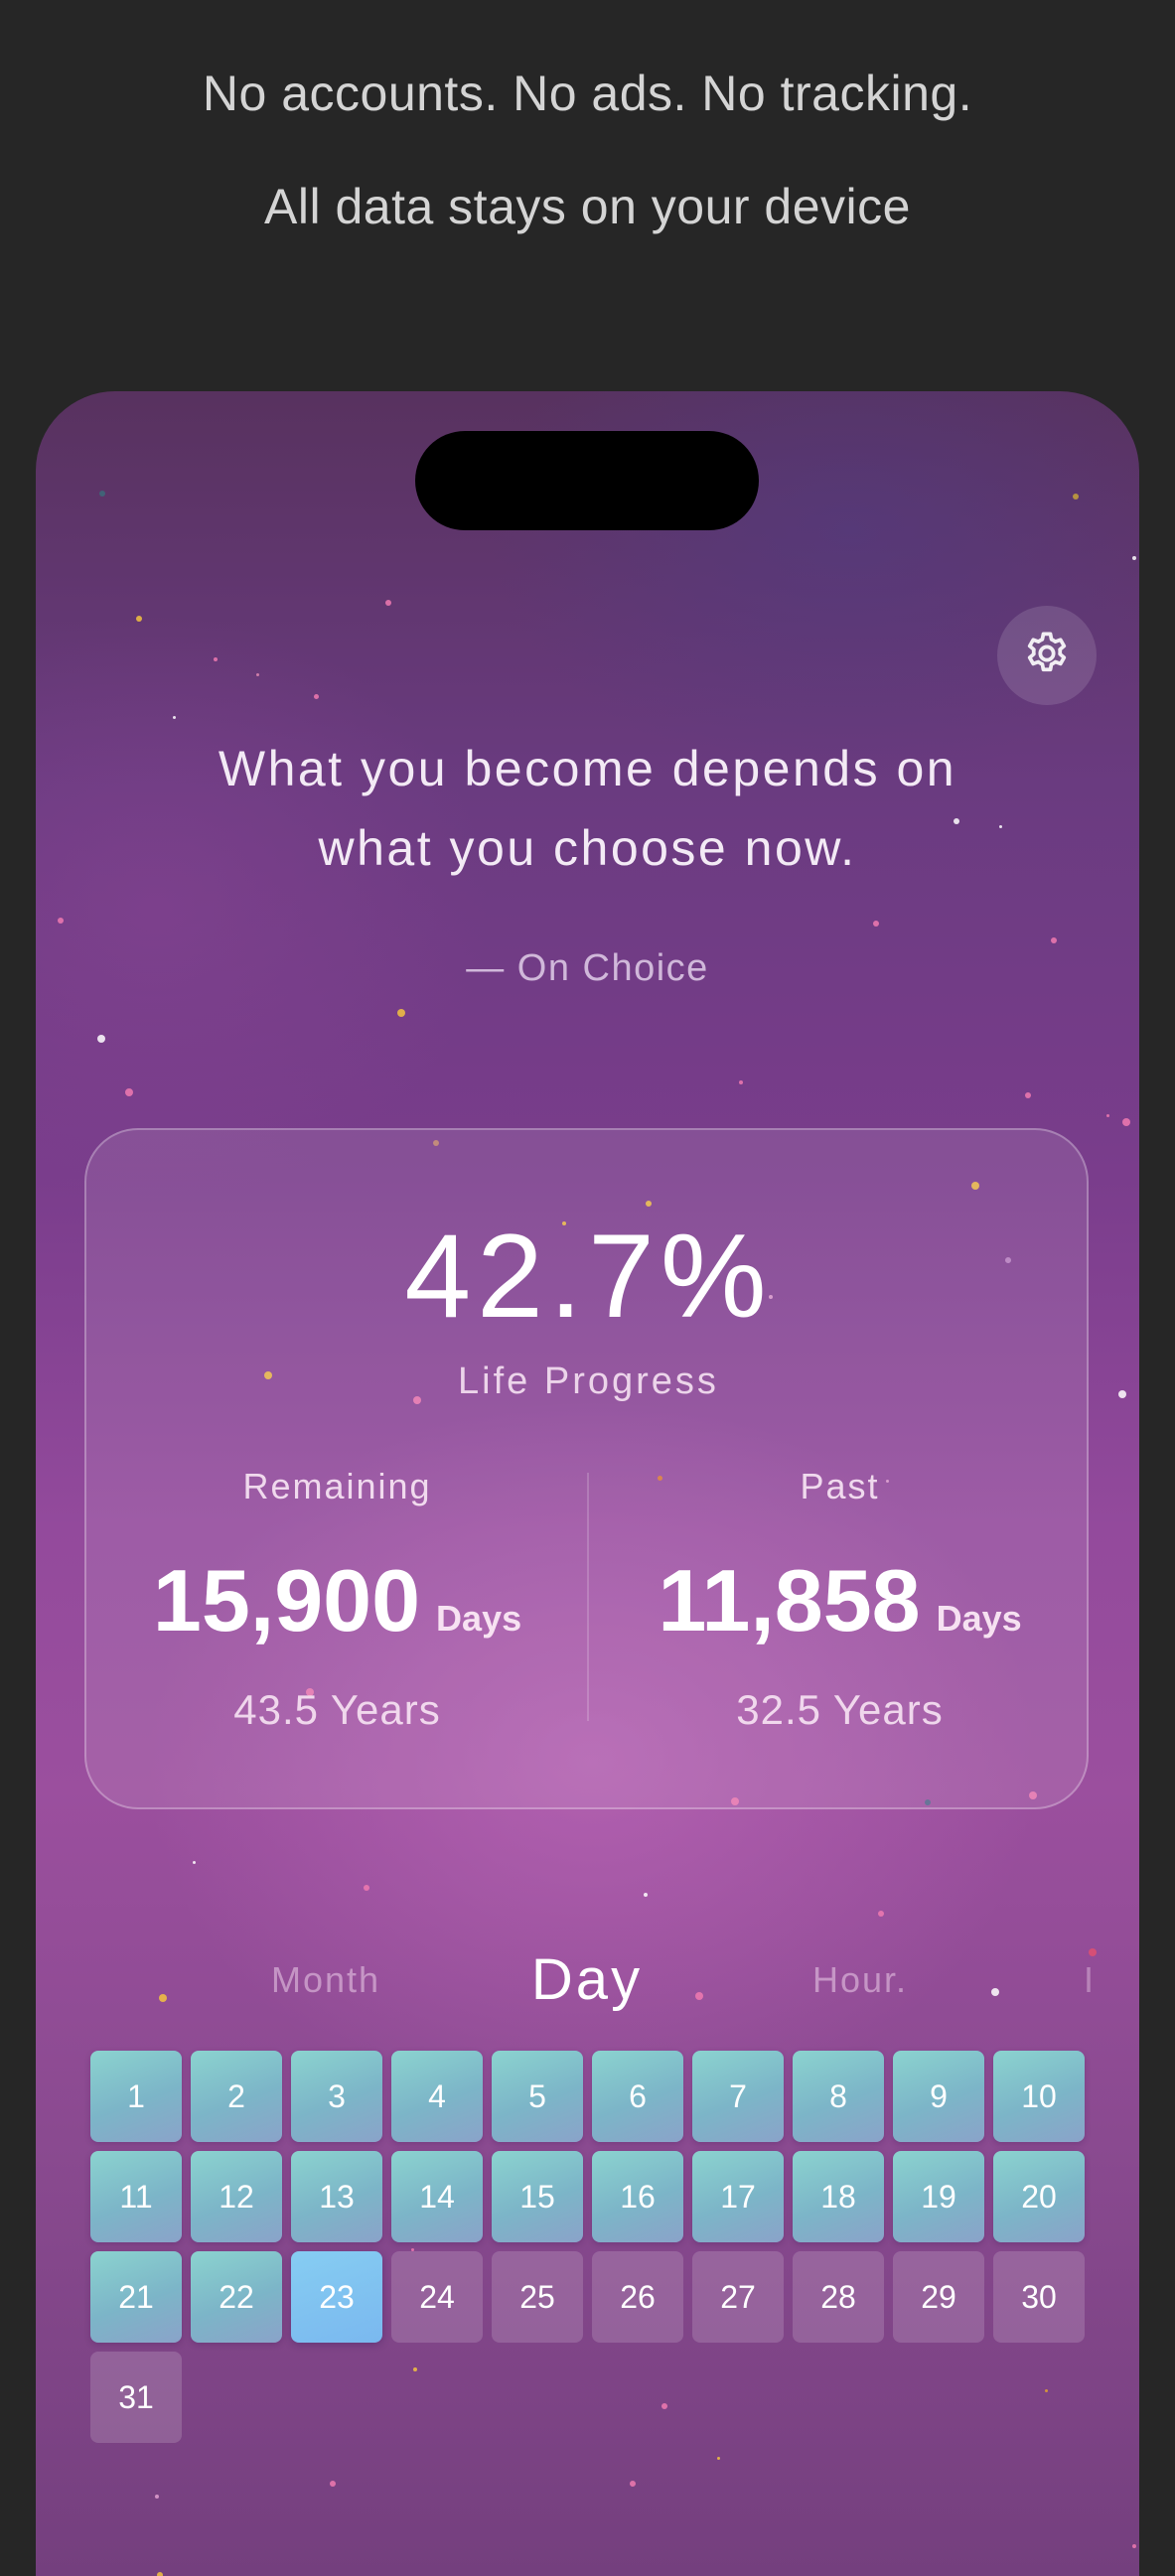  What do you see at coordinates (537, 2097) in the screenshot?
I see `day-cell: 5` at bounding box center [537, 2097].